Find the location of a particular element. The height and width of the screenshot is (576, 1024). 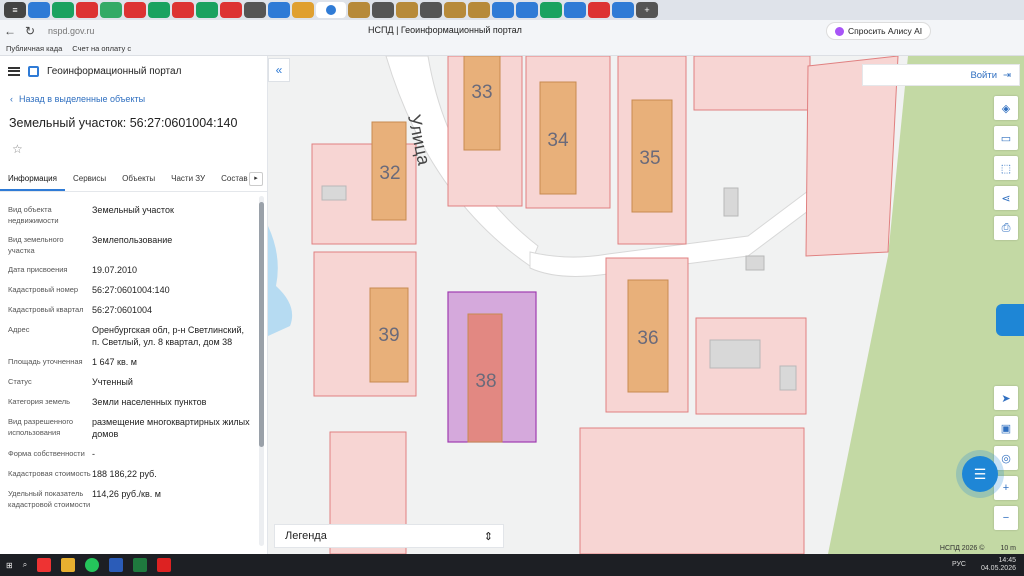

search-icon: ⌕ is located at coordinates (25, 565).